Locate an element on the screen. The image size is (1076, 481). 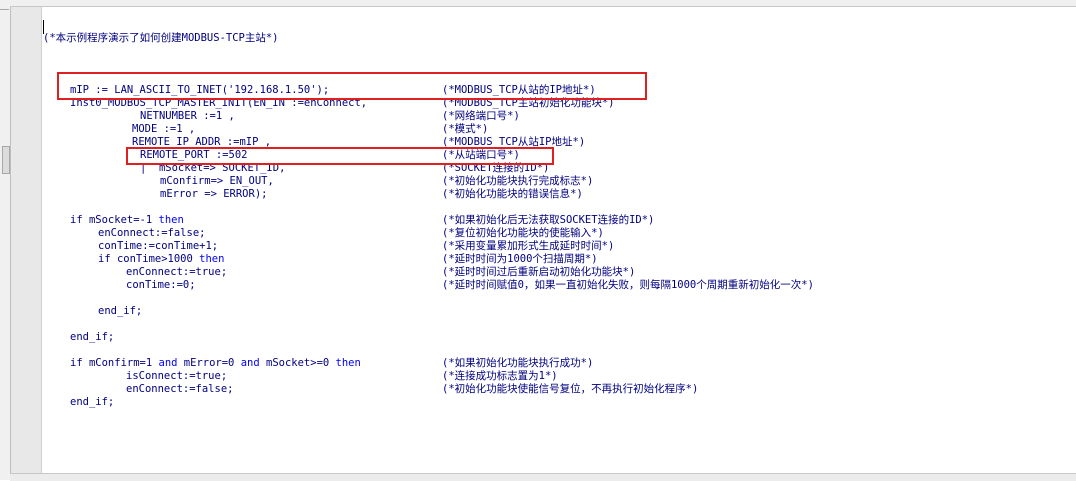
code-line: if conTime>1000 then is located at coordinates (161, 259).